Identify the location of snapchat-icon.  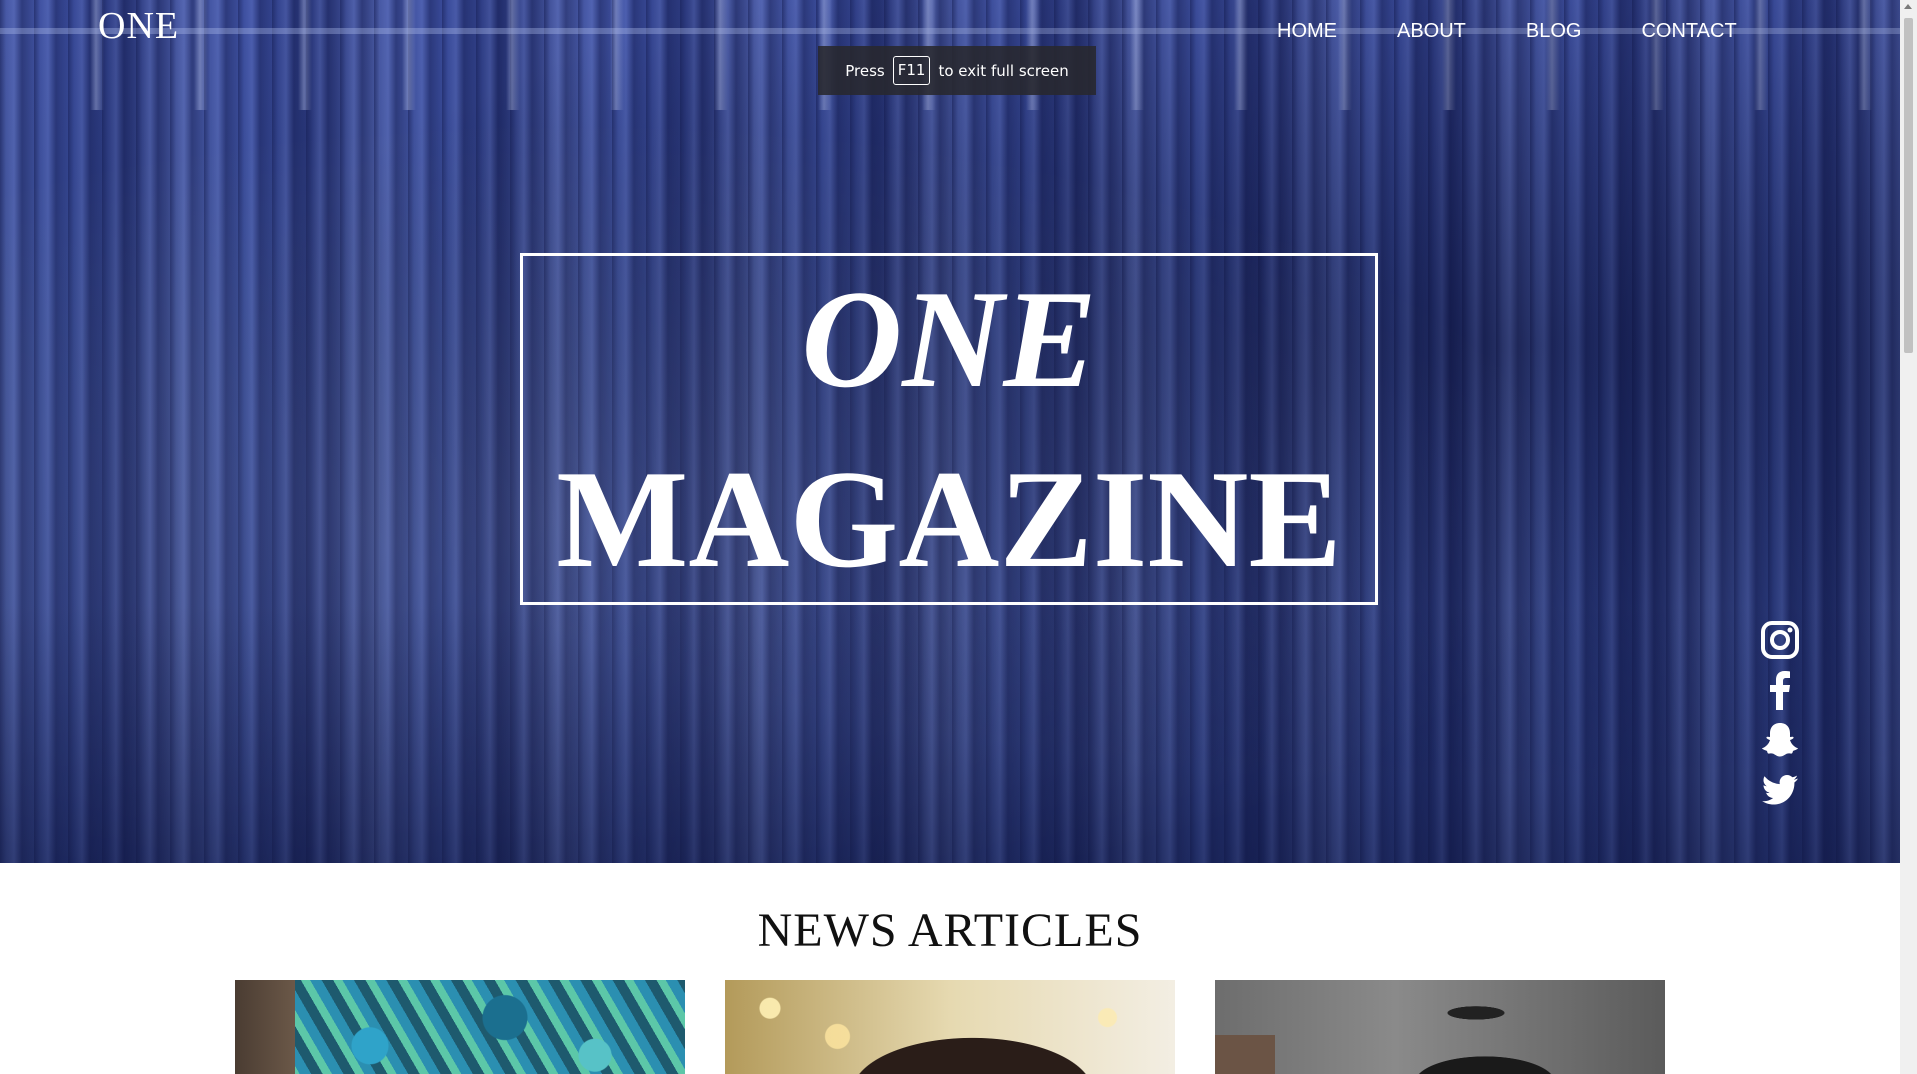
(1780, 740).